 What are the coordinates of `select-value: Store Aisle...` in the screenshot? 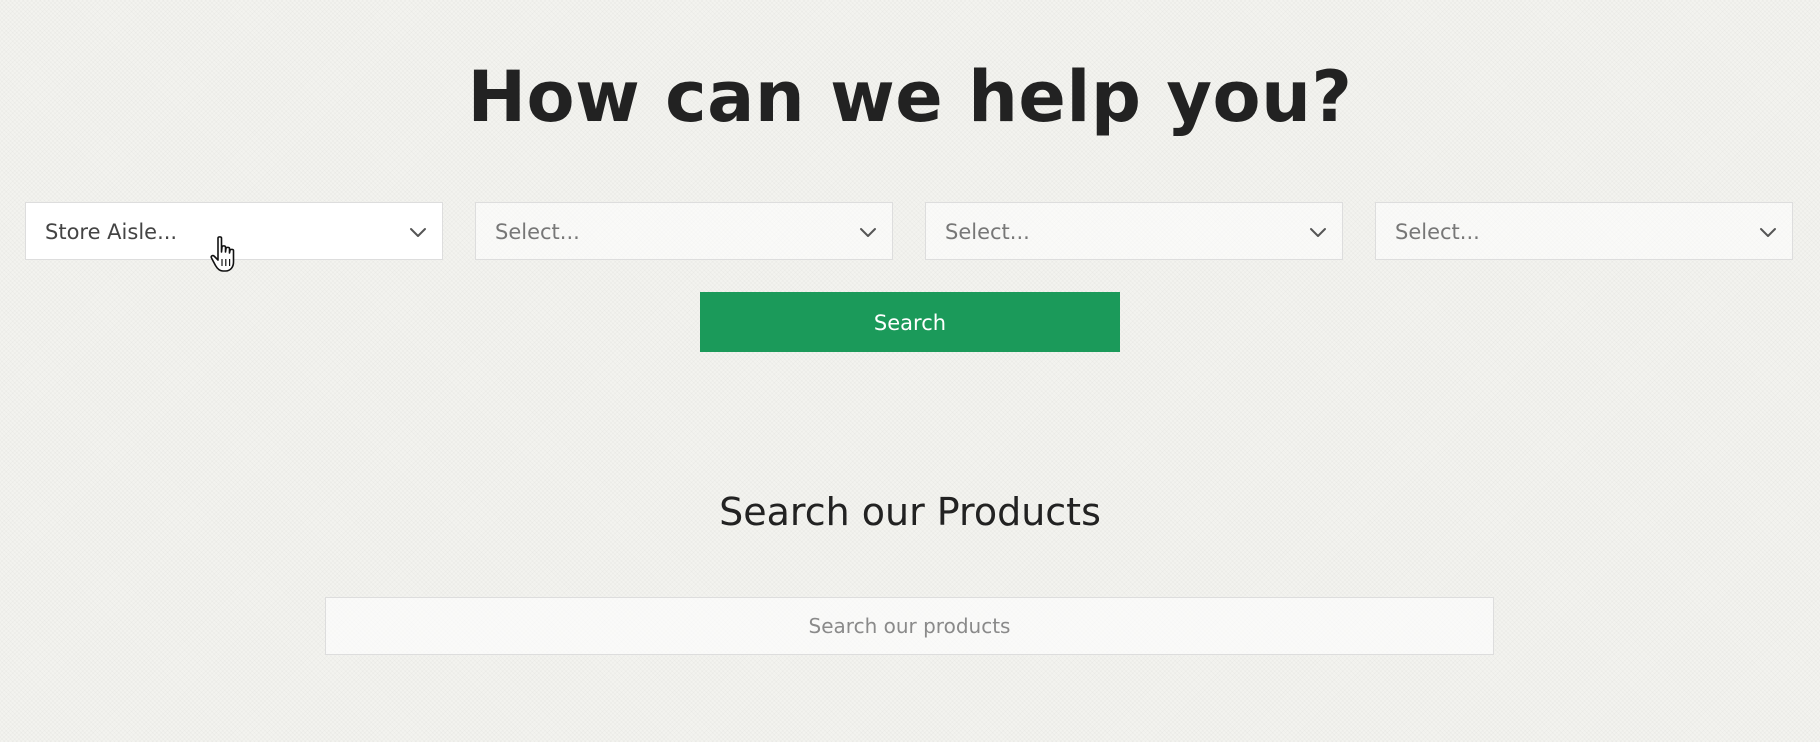 It's located at (111, 232).